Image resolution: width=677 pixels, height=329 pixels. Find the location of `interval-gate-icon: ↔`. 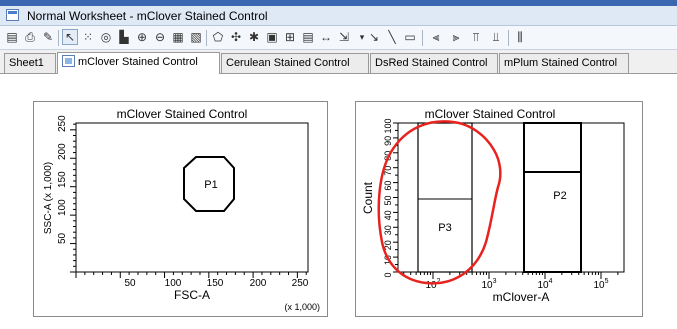

interval-gate-icon: ↔ is located at coordinates (326, 37).